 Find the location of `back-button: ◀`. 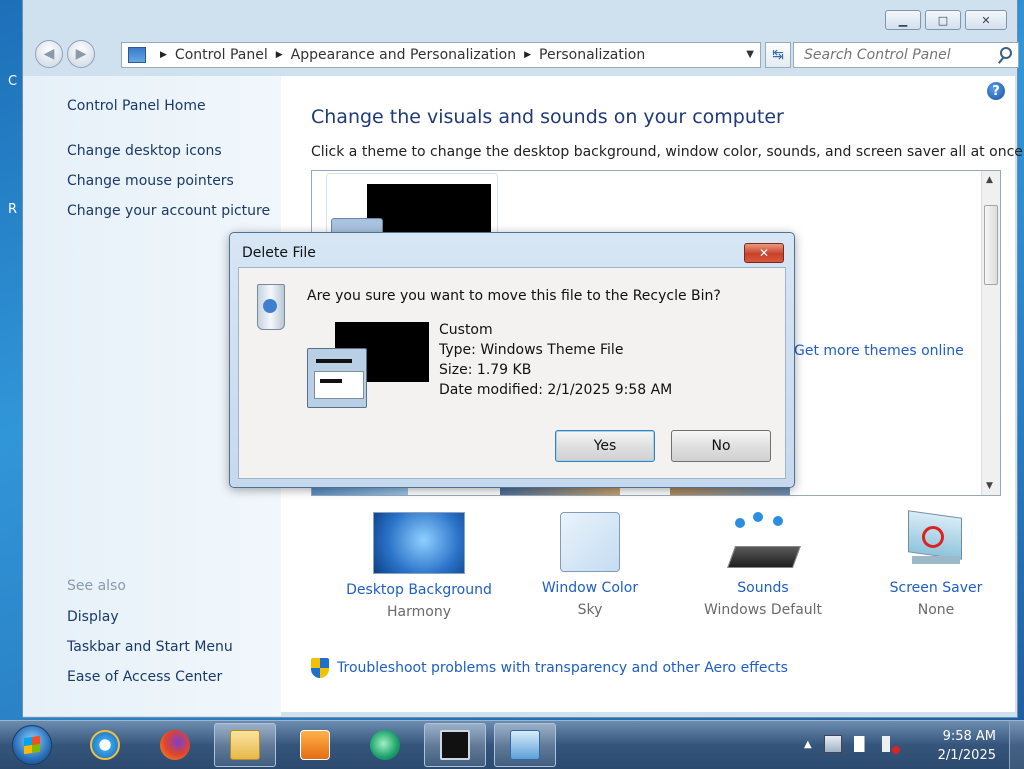

back-button: ◀ is located at coordinates (49, 54).